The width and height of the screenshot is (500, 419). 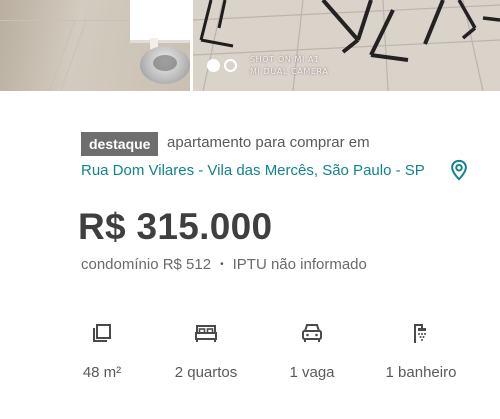 I want to click on listing-photo-2: SHOT ON MI A1 MI DUAL CAMERA, so click(x=346, y=45).